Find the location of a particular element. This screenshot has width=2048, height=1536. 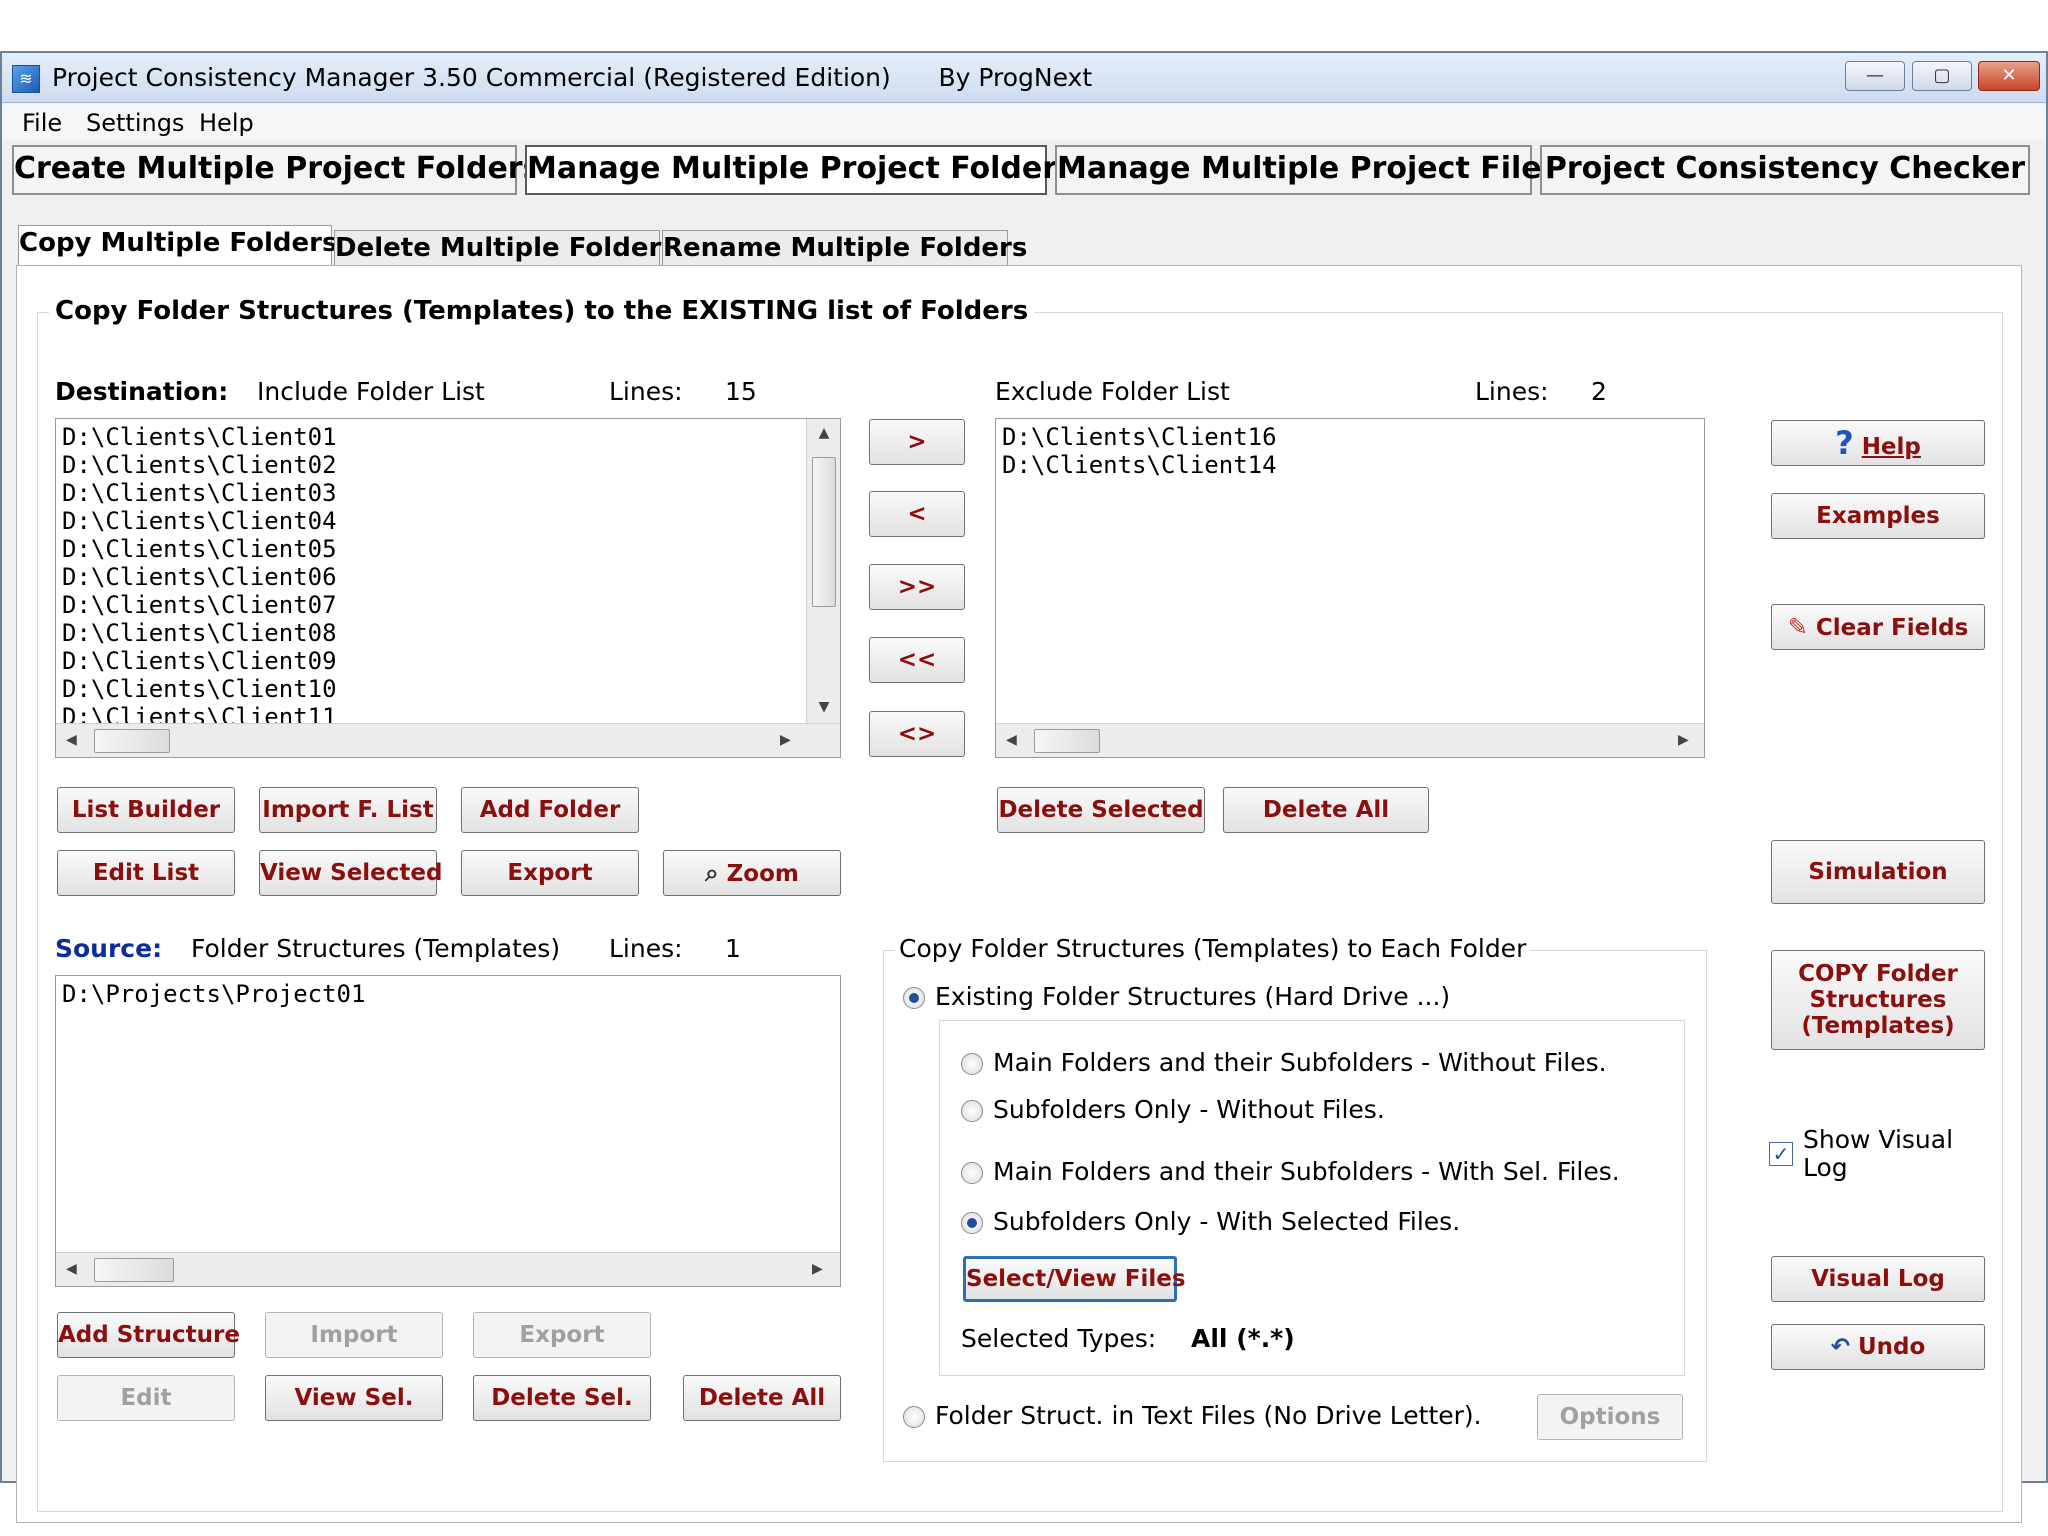

list-item: D:\Clients\Client05 is located at coordinates (431, 549).